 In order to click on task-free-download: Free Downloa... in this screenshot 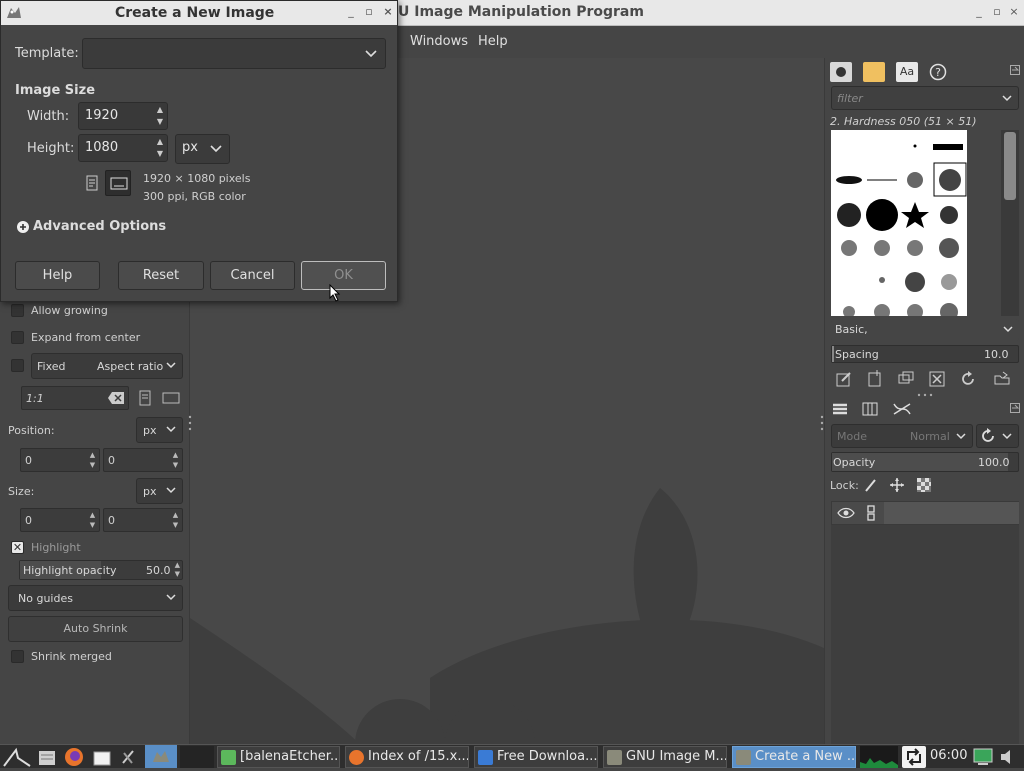, I will do `click(536, 757)`.